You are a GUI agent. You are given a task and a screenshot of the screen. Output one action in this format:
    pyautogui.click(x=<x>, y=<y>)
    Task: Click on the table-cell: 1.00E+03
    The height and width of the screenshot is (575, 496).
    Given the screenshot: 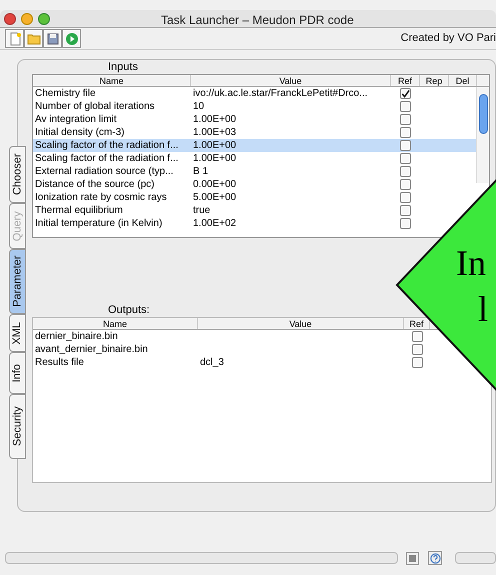 What is the action you would take?
    pyautogui.click(x=214, y=132)
    